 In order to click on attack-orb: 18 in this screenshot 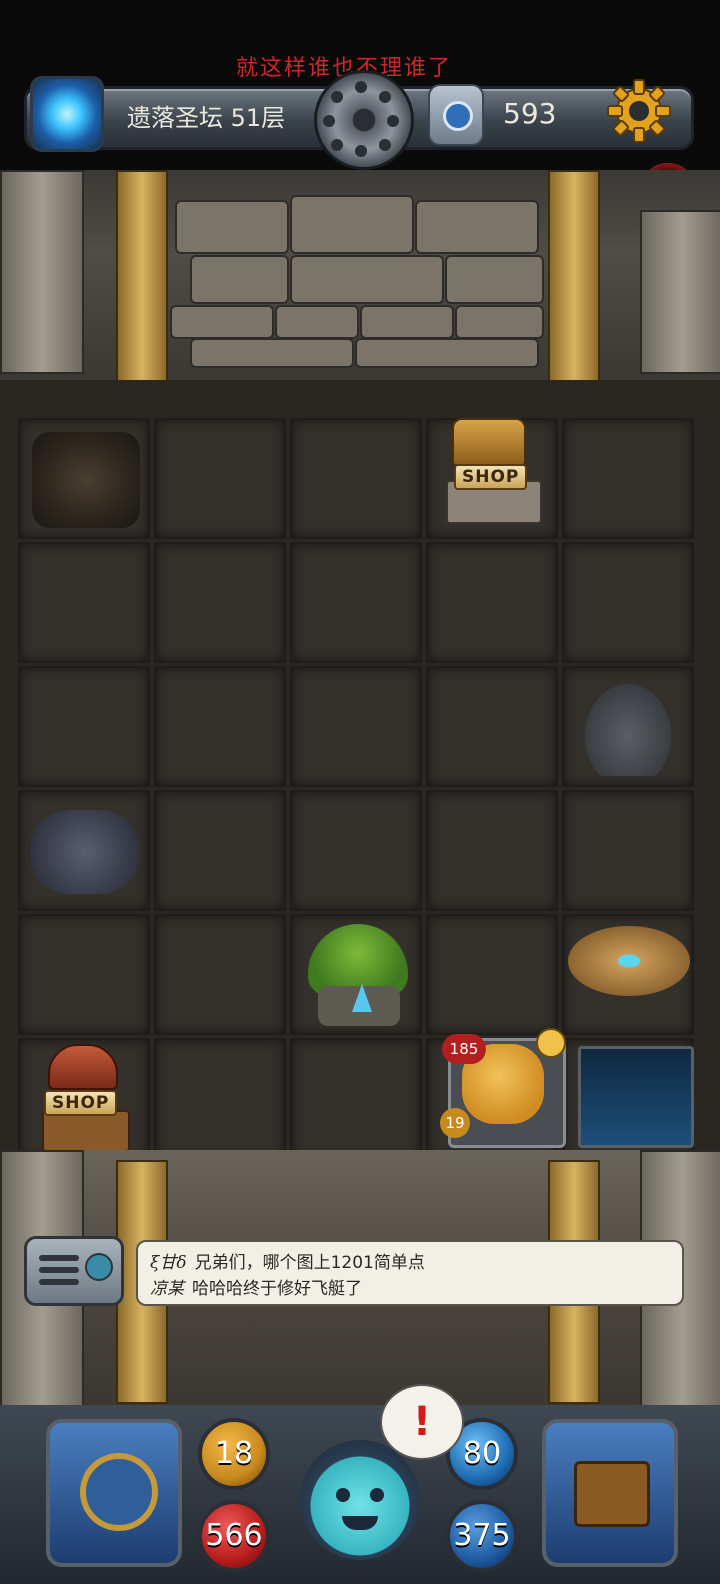, I will do `click(234, 1454)`.